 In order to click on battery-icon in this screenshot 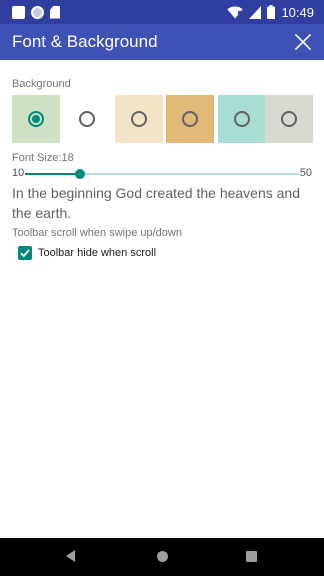, I will do `click(271, 12)`.